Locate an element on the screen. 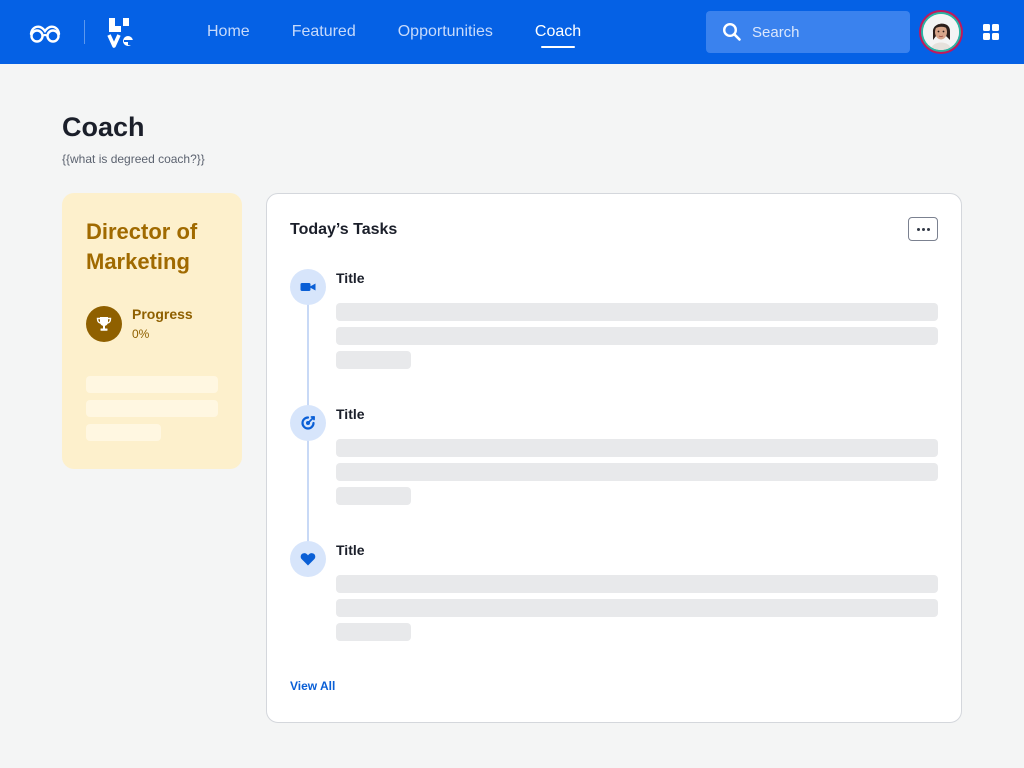  page-title: Coach is located at coordinates (103, 127).